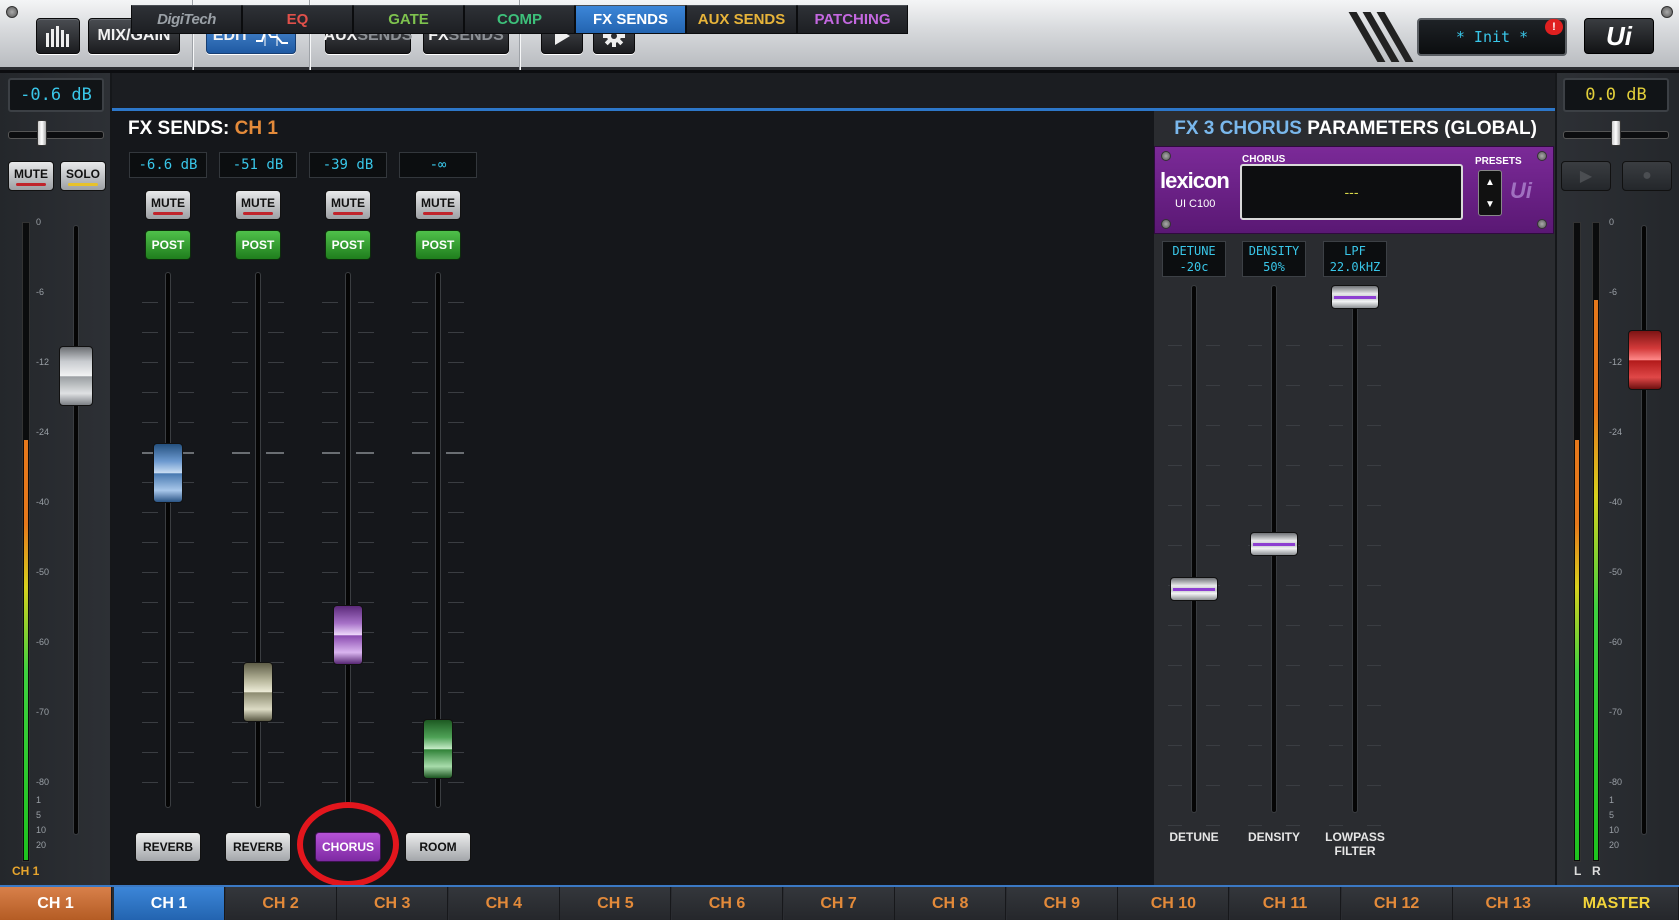 This screenshot has height=920, width=1679. Describe the element at coordinates (727, 903) in the screenshot. I see `channel-tab-ch-6: CH 6` at that location.